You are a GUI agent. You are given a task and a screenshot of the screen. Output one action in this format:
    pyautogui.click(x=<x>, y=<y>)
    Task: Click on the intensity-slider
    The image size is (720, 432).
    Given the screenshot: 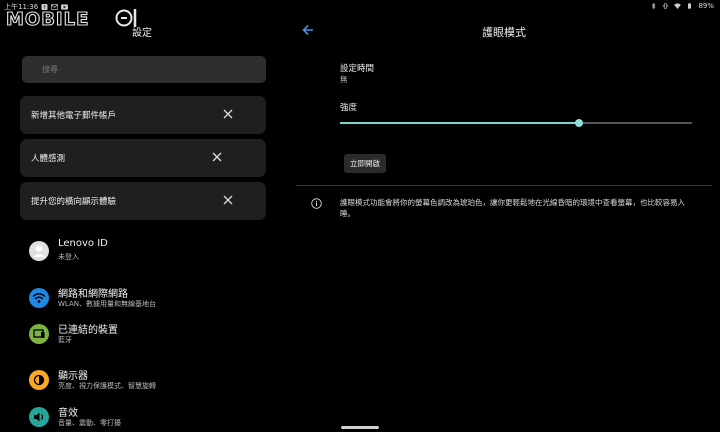 What is the action you would take?
    pyautogui.click(x=516, y=123)
    